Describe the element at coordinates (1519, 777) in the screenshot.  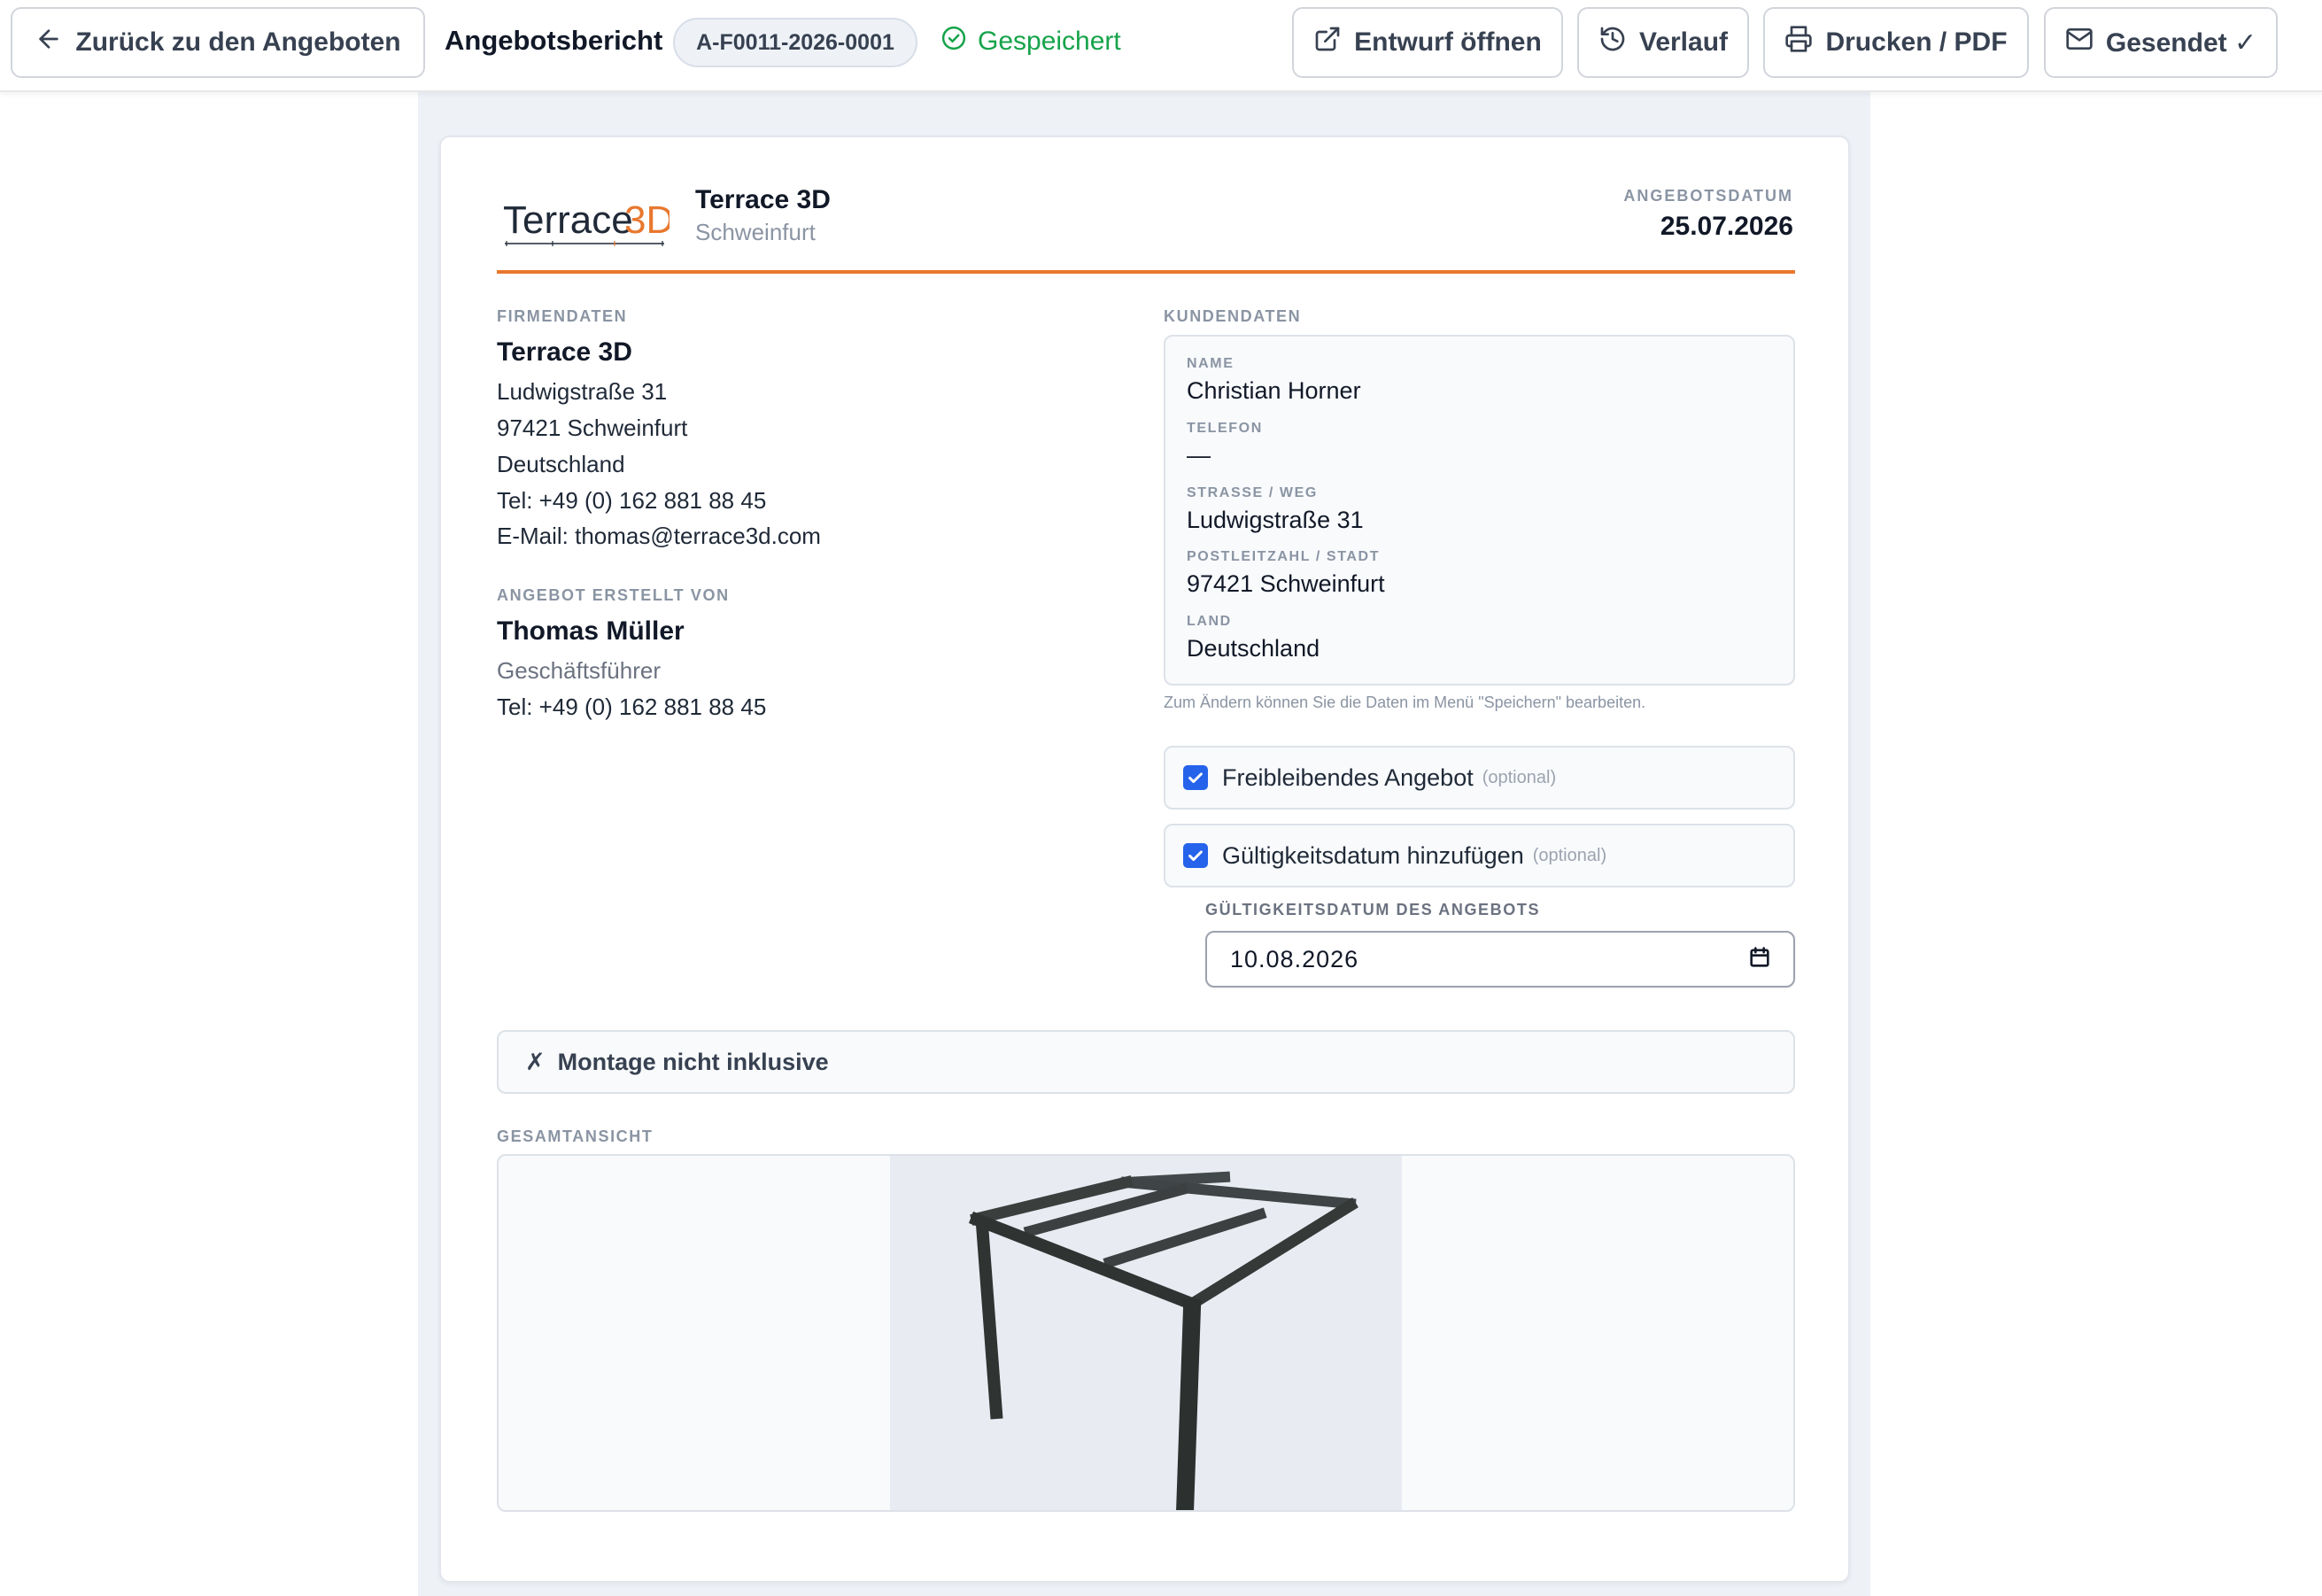
I see `freibleibend-optional-tag: (optional)` at that location.